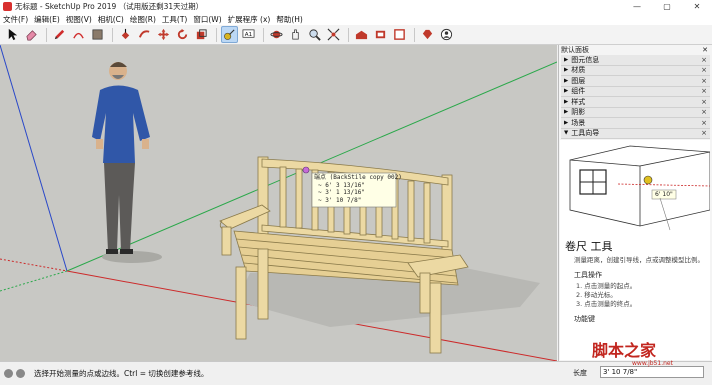 This screenshot has width=712, height=385. I want to click on instructor-op-2: 2. 移动光标。, so click(596, 295).